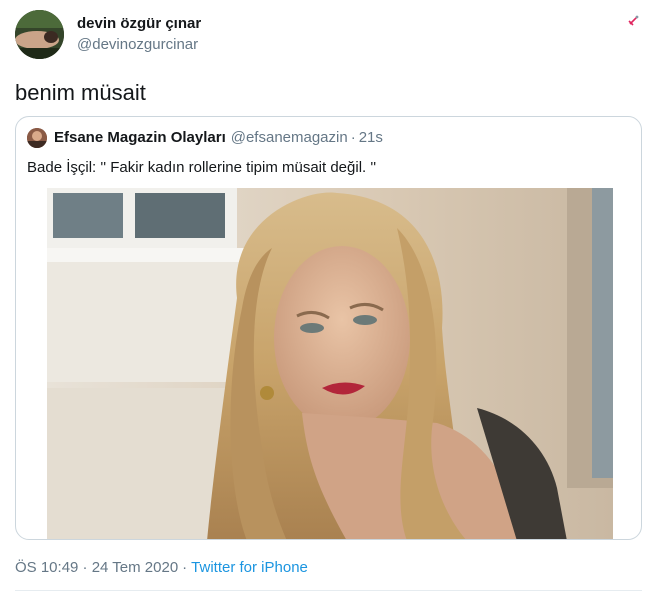 This screenshot has height=594, width=667. I want to click on quoted-time: 21s, so click(371, 137).